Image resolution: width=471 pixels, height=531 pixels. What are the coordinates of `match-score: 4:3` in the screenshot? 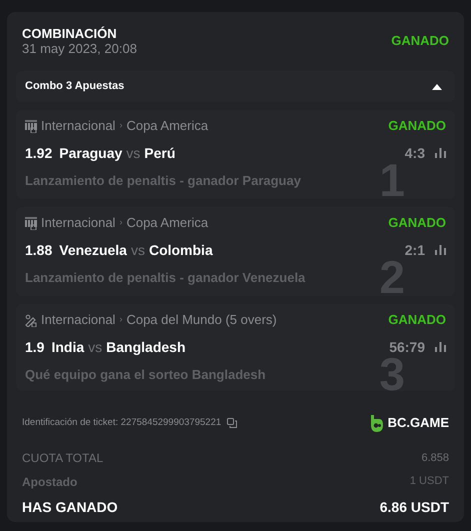 It's located at (414, 153).